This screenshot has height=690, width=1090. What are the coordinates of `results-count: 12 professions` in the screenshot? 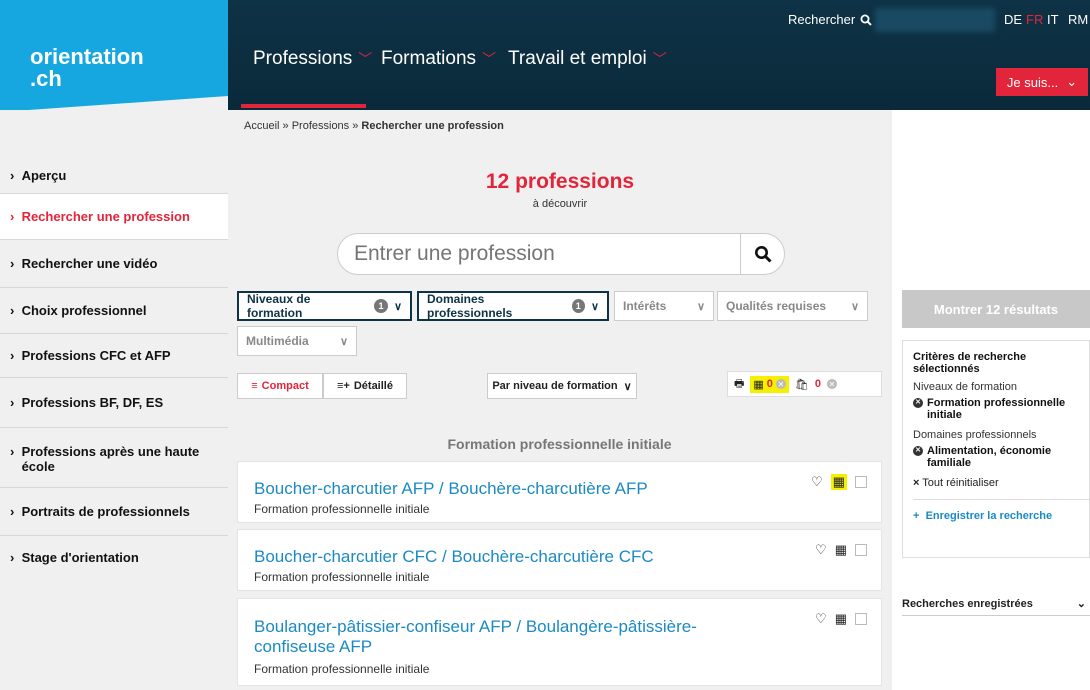 It's located at (560, 181).